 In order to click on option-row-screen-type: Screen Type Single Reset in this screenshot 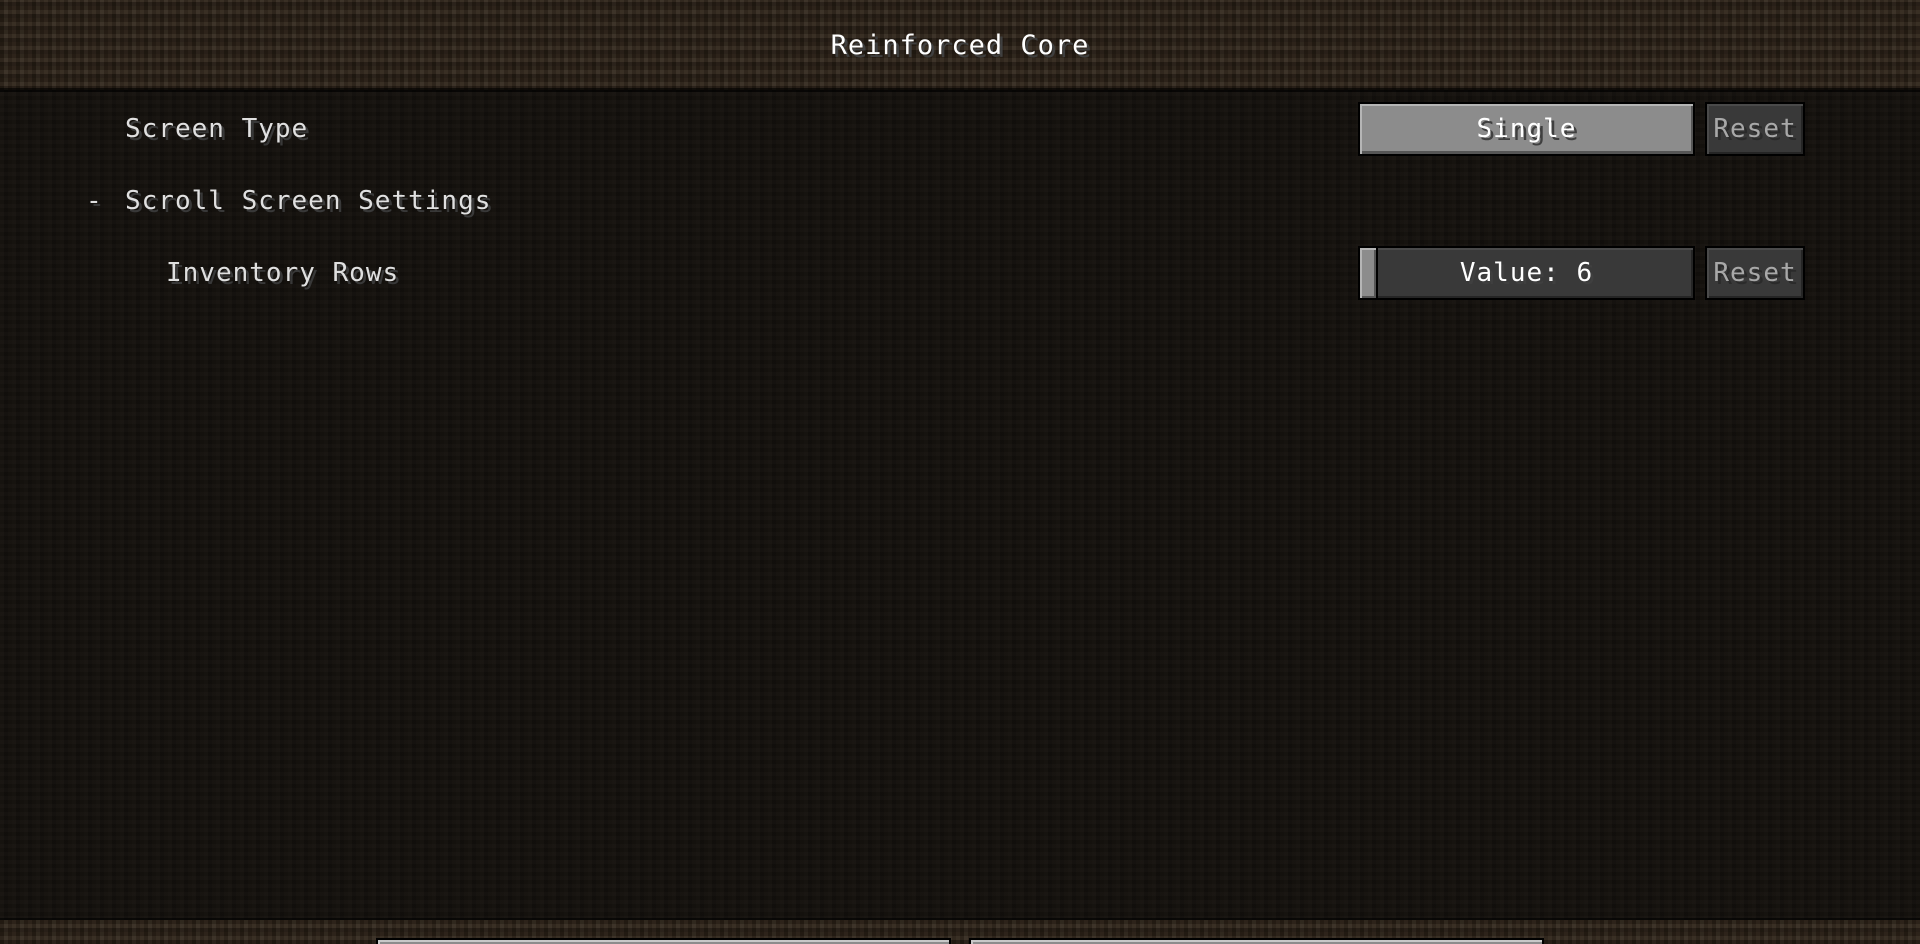, I will do `click(960, 131)`.